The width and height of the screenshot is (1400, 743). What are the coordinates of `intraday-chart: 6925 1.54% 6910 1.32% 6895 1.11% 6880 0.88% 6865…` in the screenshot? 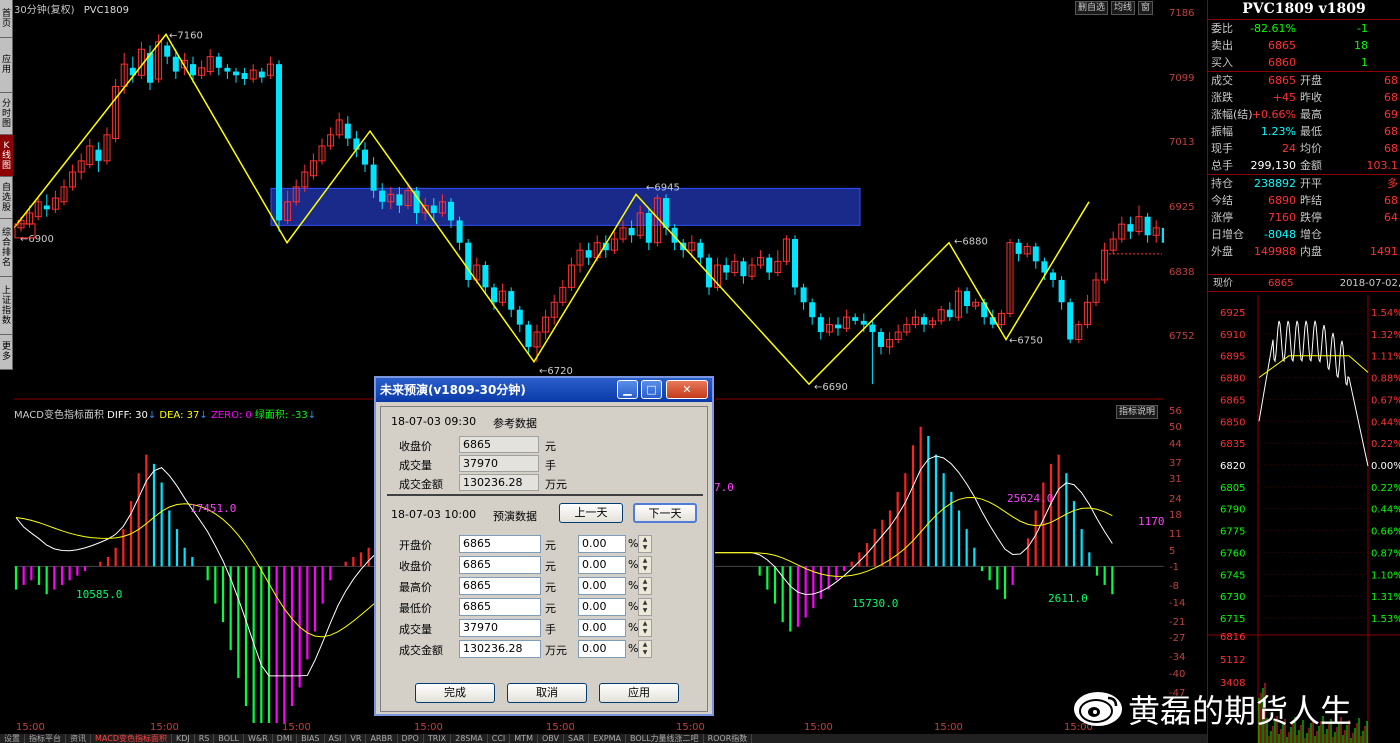 It's located at (1304, 519).